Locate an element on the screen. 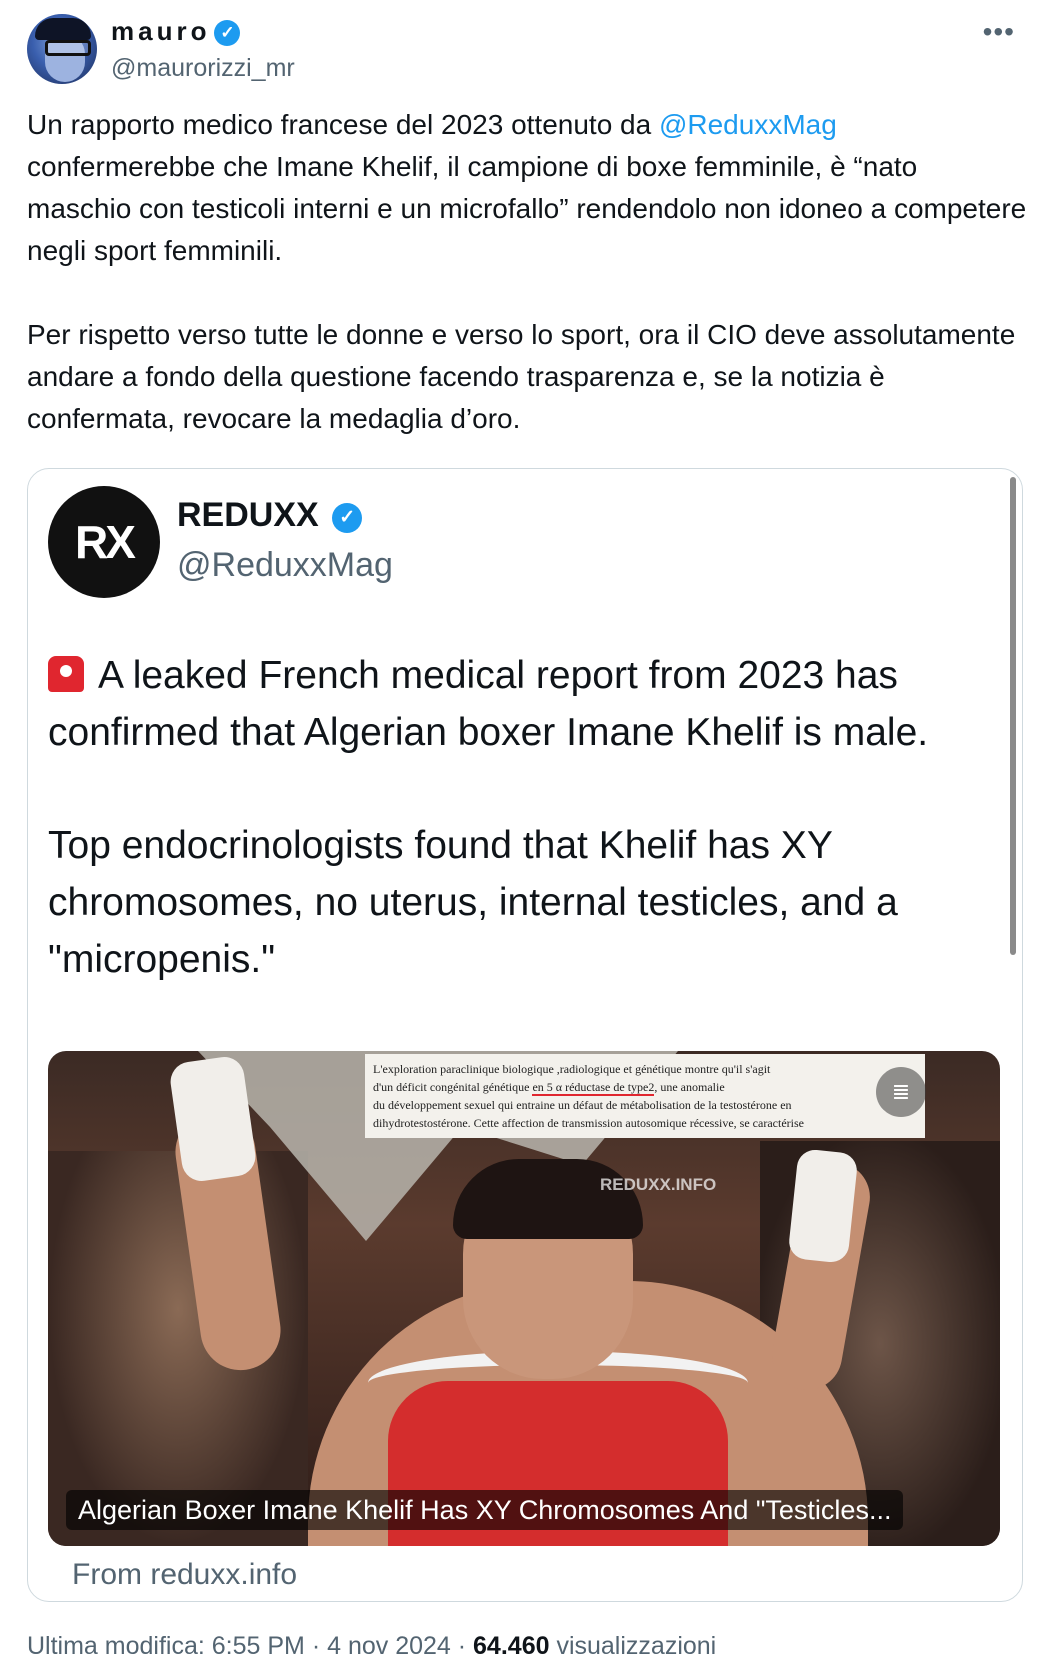 This screenshot has height=1671, width=1043. avatar-glasses is located at coordinates (68, 48).